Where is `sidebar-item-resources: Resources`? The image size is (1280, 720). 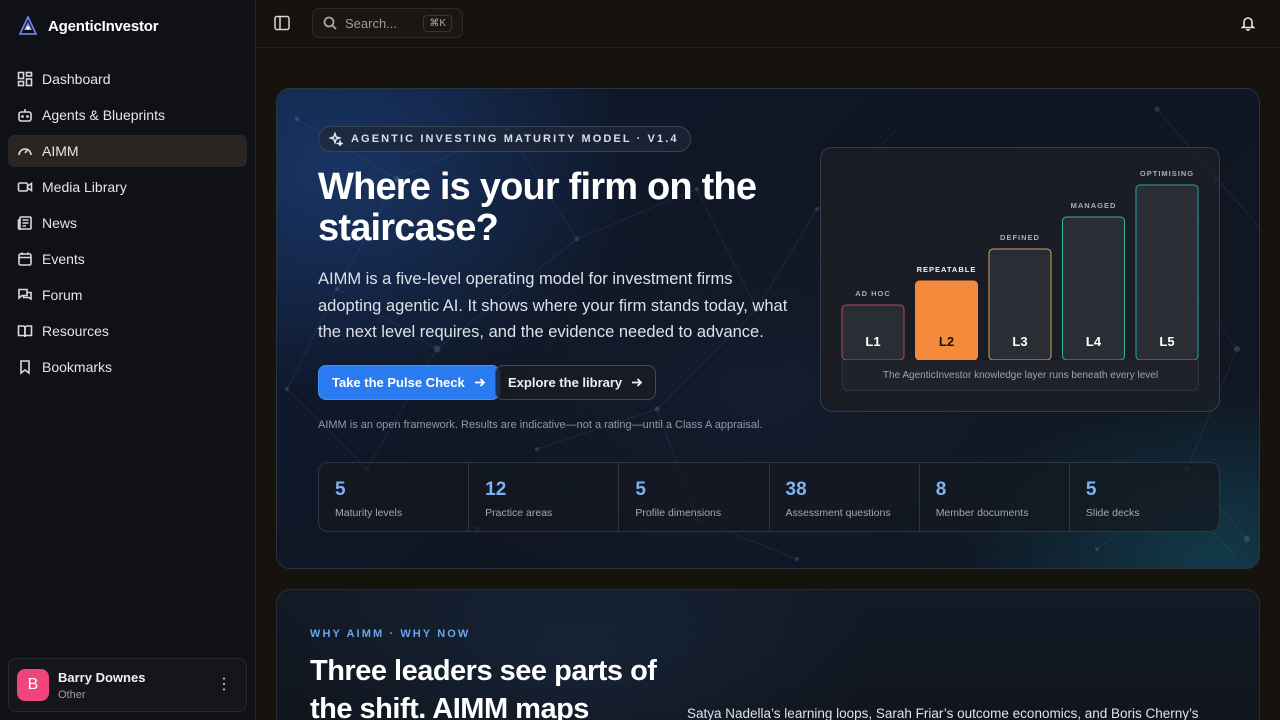 sidebar-item-resources: Resources is located at coordinates (127, 331).